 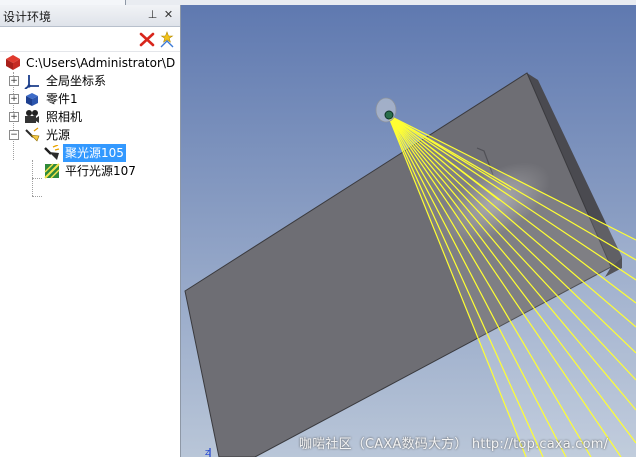 I want to click on tree-connector, so click(x=37, y=196).